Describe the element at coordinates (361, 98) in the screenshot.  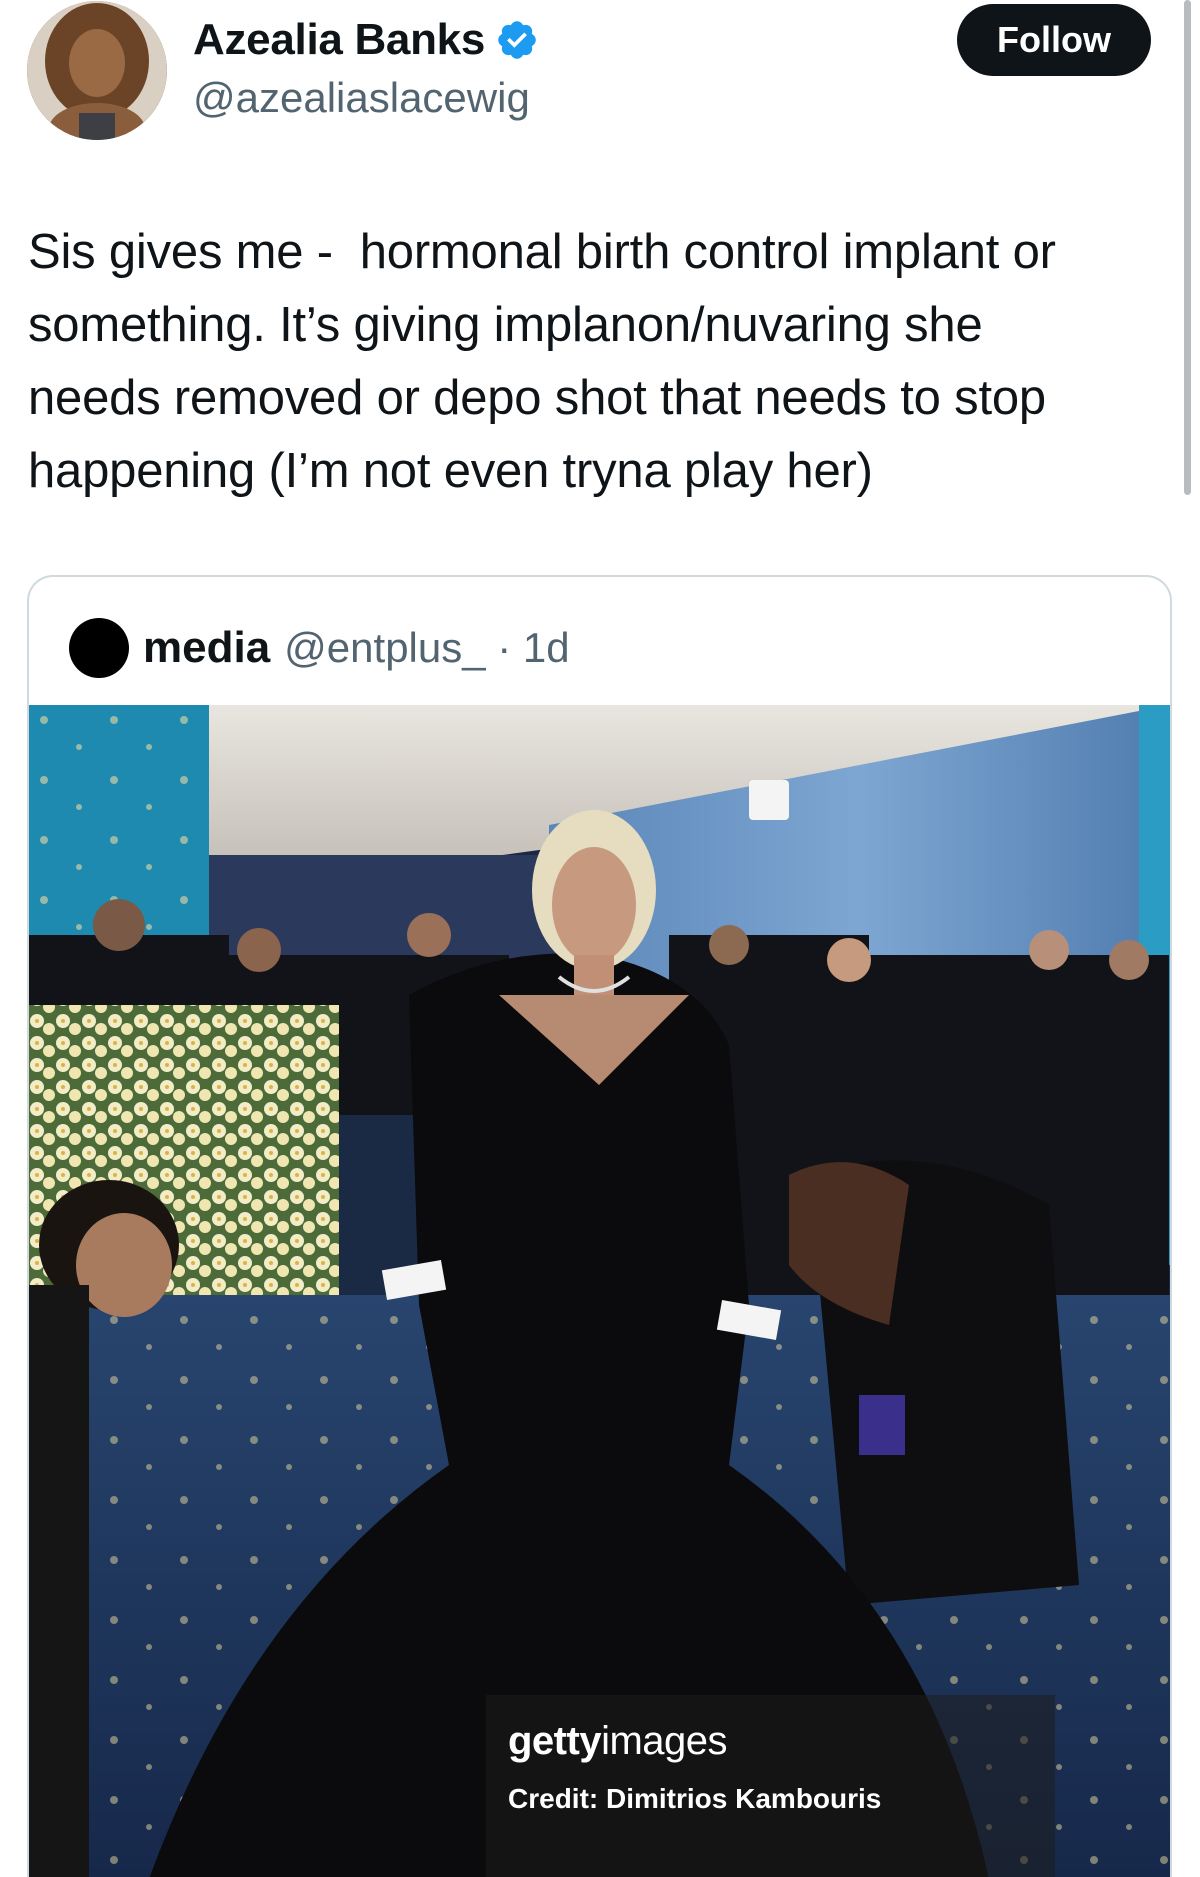
I see `author-handle: @azealiaslacewig` at that location.